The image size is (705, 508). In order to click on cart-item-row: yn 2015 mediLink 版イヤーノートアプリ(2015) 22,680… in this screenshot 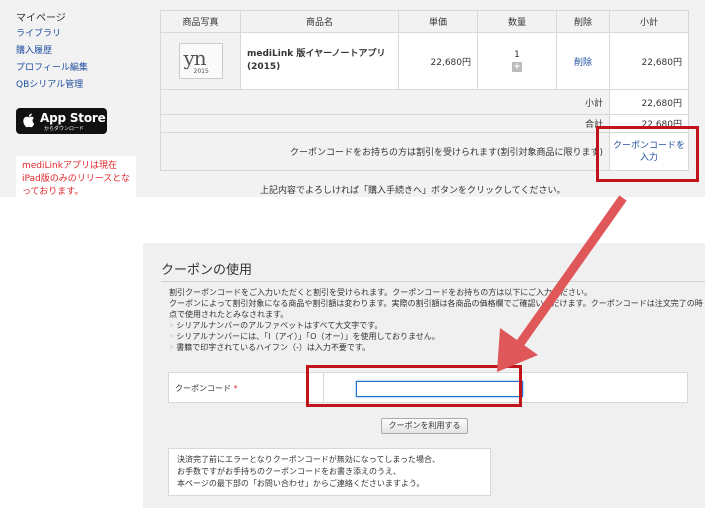, I will do `click(424, 61)`.